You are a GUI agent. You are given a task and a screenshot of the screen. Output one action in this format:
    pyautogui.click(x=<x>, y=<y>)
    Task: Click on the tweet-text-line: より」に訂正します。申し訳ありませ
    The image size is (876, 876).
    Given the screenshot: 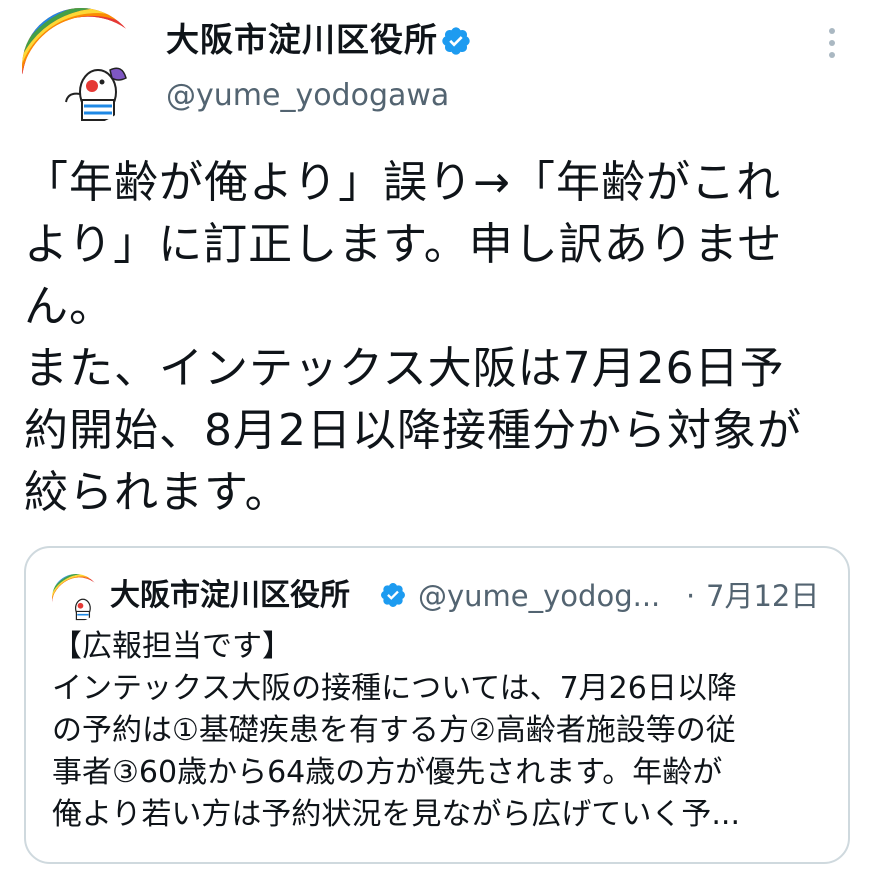 What is the action you would take?
    pyautogui.click(x=403, y=244)
    